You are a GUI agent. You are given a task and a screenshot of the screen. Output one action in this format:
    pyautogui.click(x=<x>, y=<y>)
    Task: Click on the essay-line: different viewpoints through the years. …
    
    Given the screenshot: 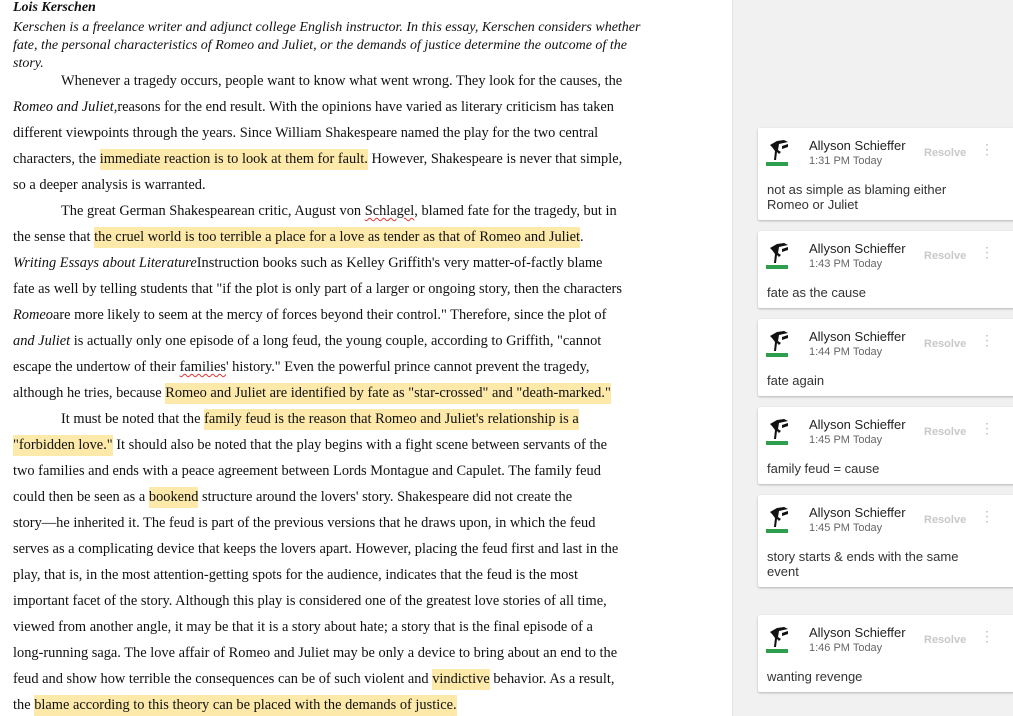 What is the action you would take?
    pyautogui.click(x=305, y=133)
    